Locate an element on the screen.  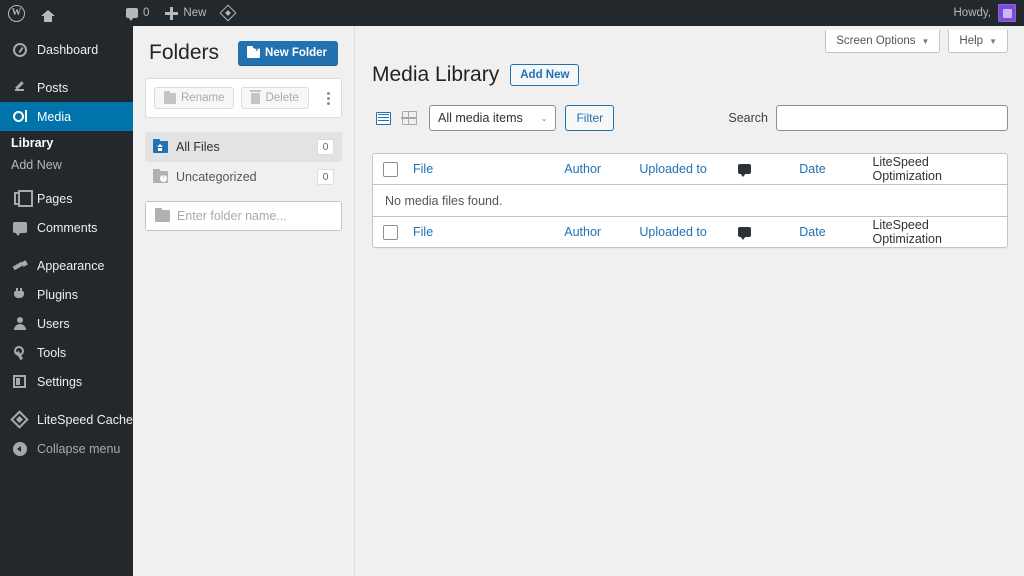
sidebar-item-media: Media is located at coordinates (70, 116).